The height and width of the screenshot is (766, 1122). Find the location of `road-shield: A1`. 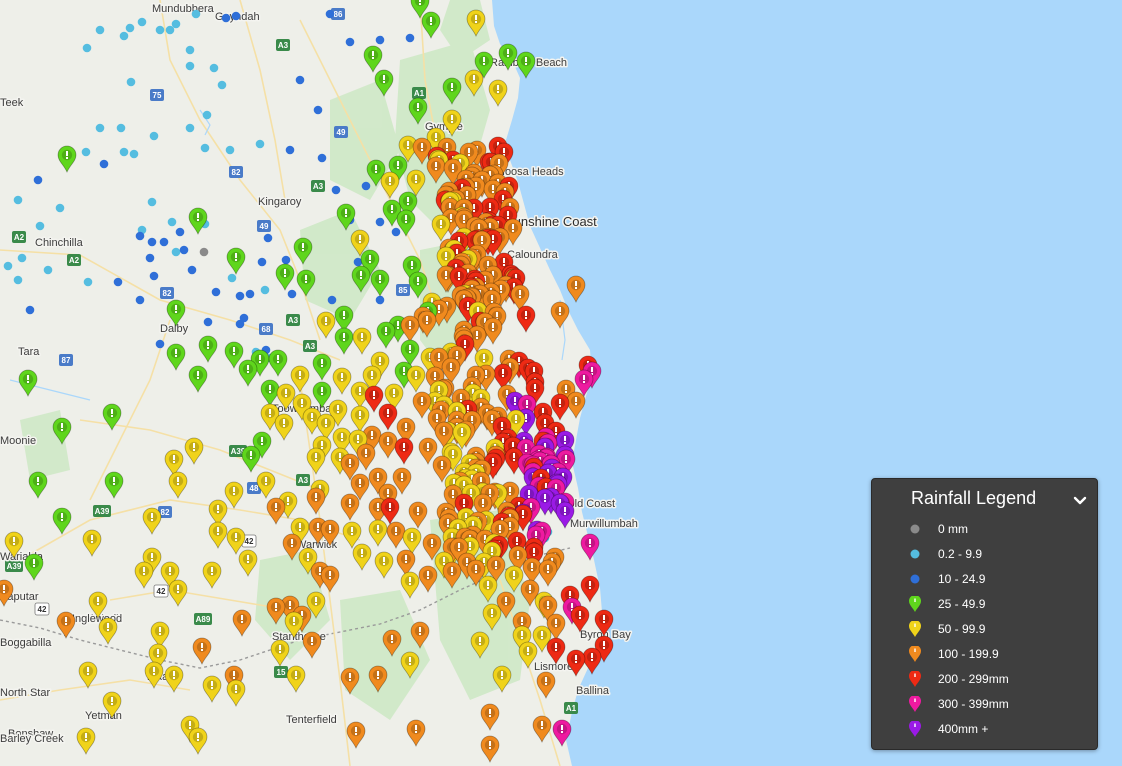

road-shield: A1 is located at coordinates (571, 708).